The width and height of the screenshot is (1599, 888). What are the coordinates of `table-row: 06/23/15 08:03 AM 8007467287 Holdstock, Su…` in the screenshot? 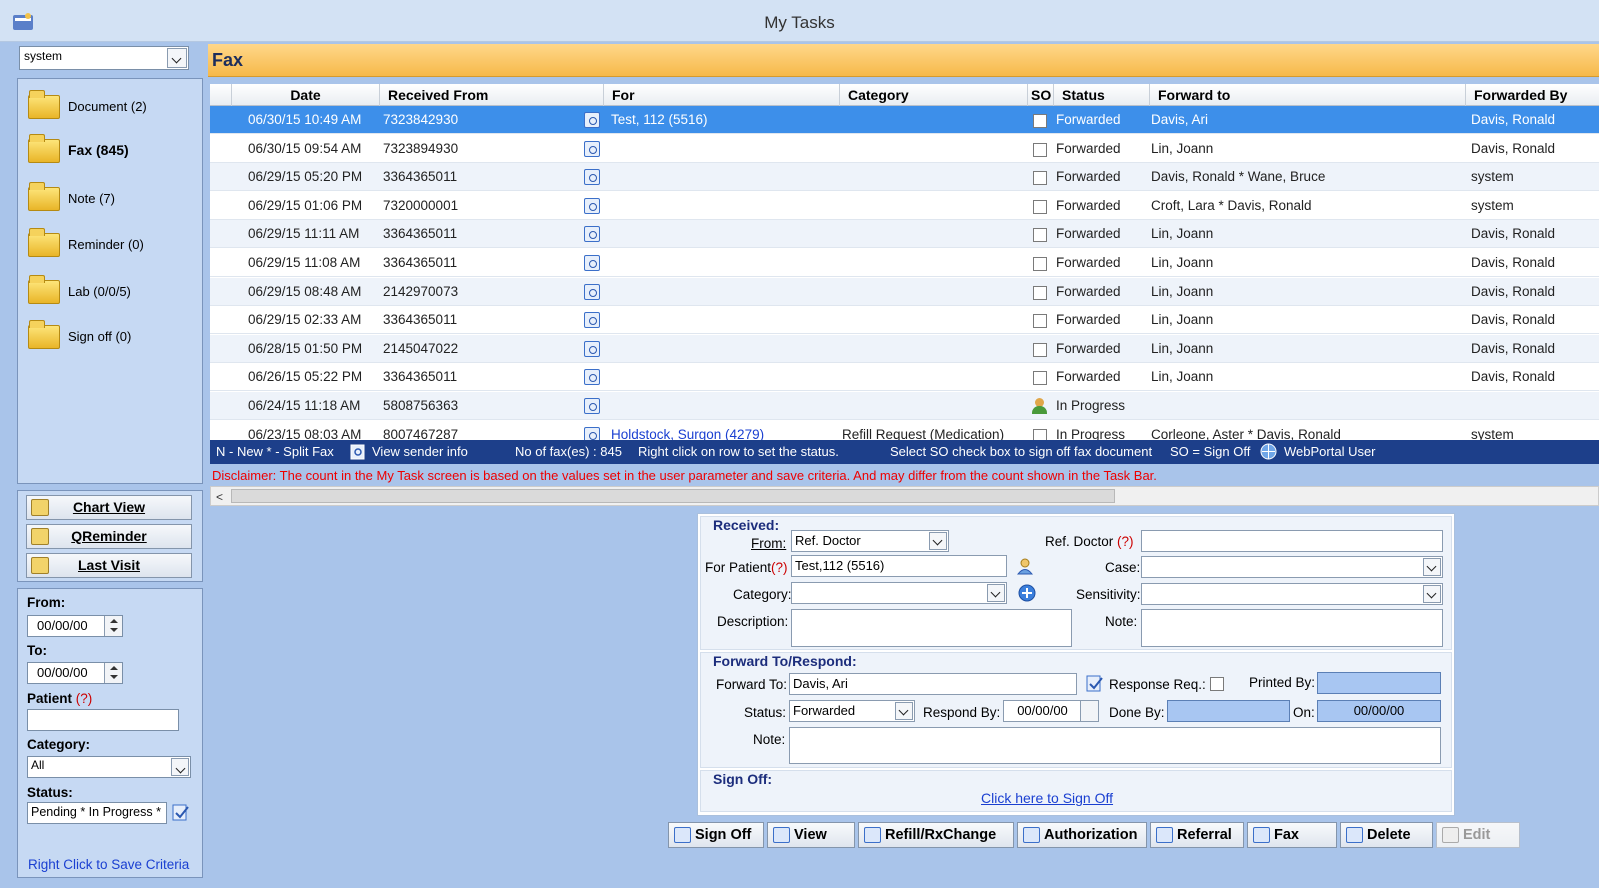 It's located at (904, 430).